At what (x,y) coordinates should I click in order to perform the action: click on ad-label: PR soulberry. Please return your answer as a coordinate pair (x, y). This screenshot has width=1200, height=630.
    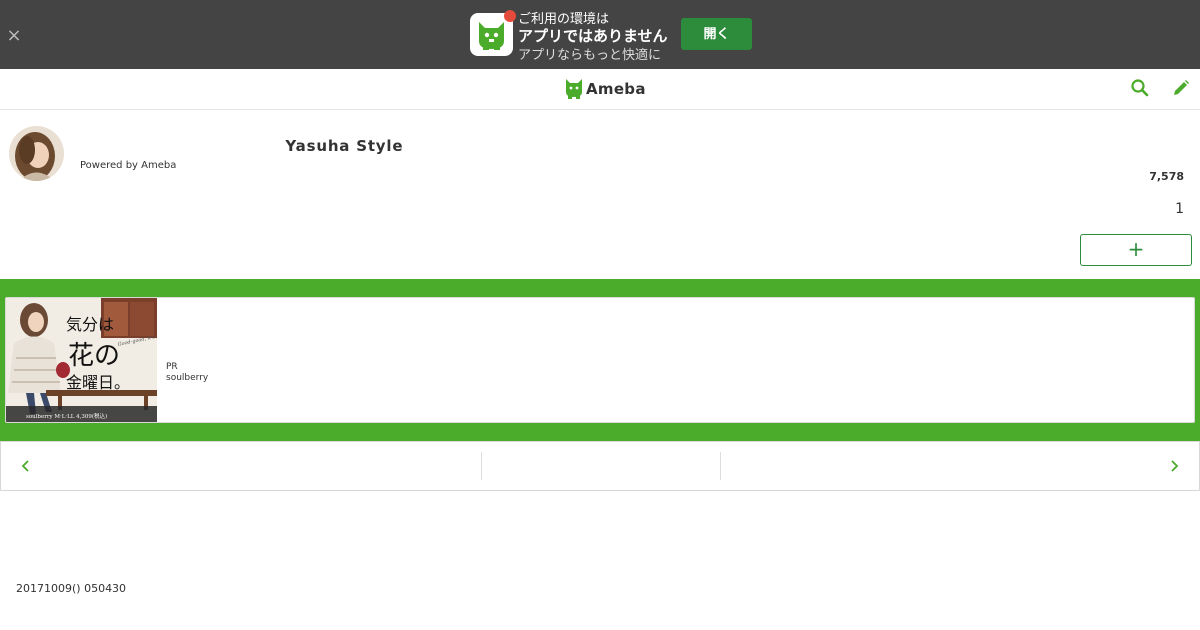
    Looking at the image, I should click on (187, 373).